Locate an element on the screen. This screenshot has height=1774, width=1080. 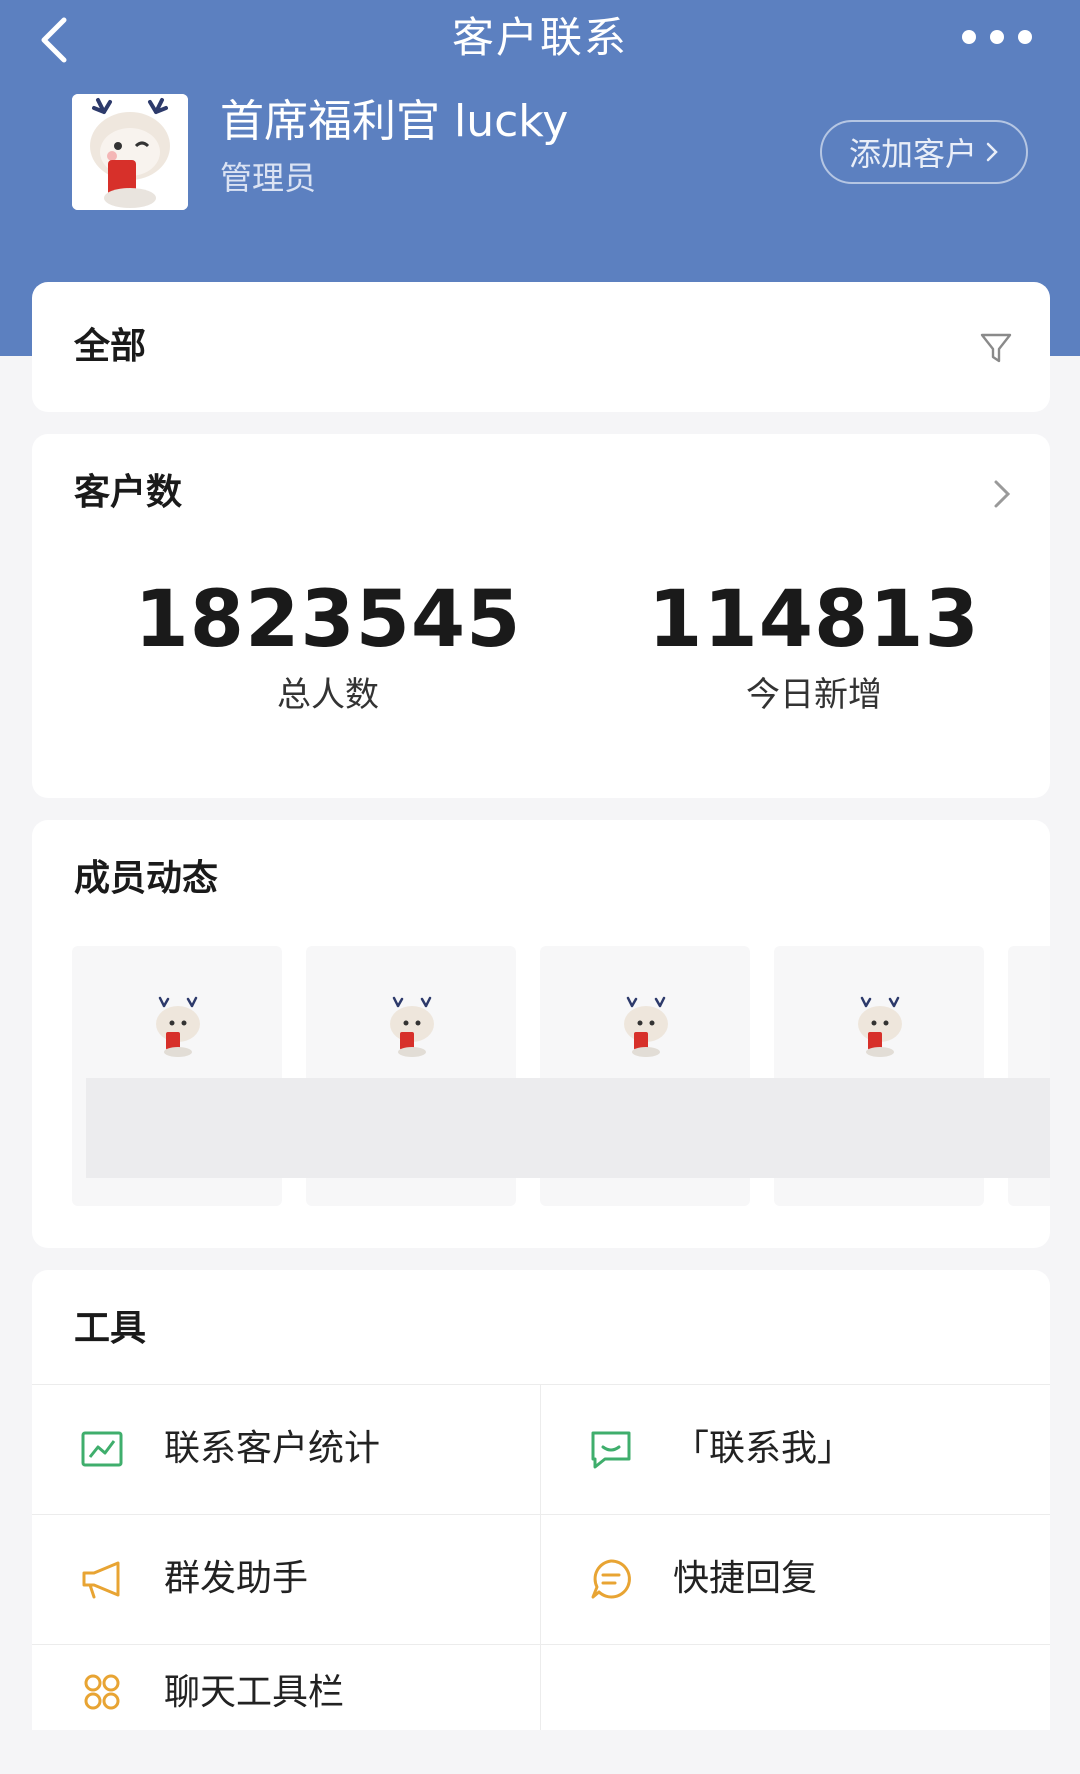
more-options-button is located at coordinates (997, 37).